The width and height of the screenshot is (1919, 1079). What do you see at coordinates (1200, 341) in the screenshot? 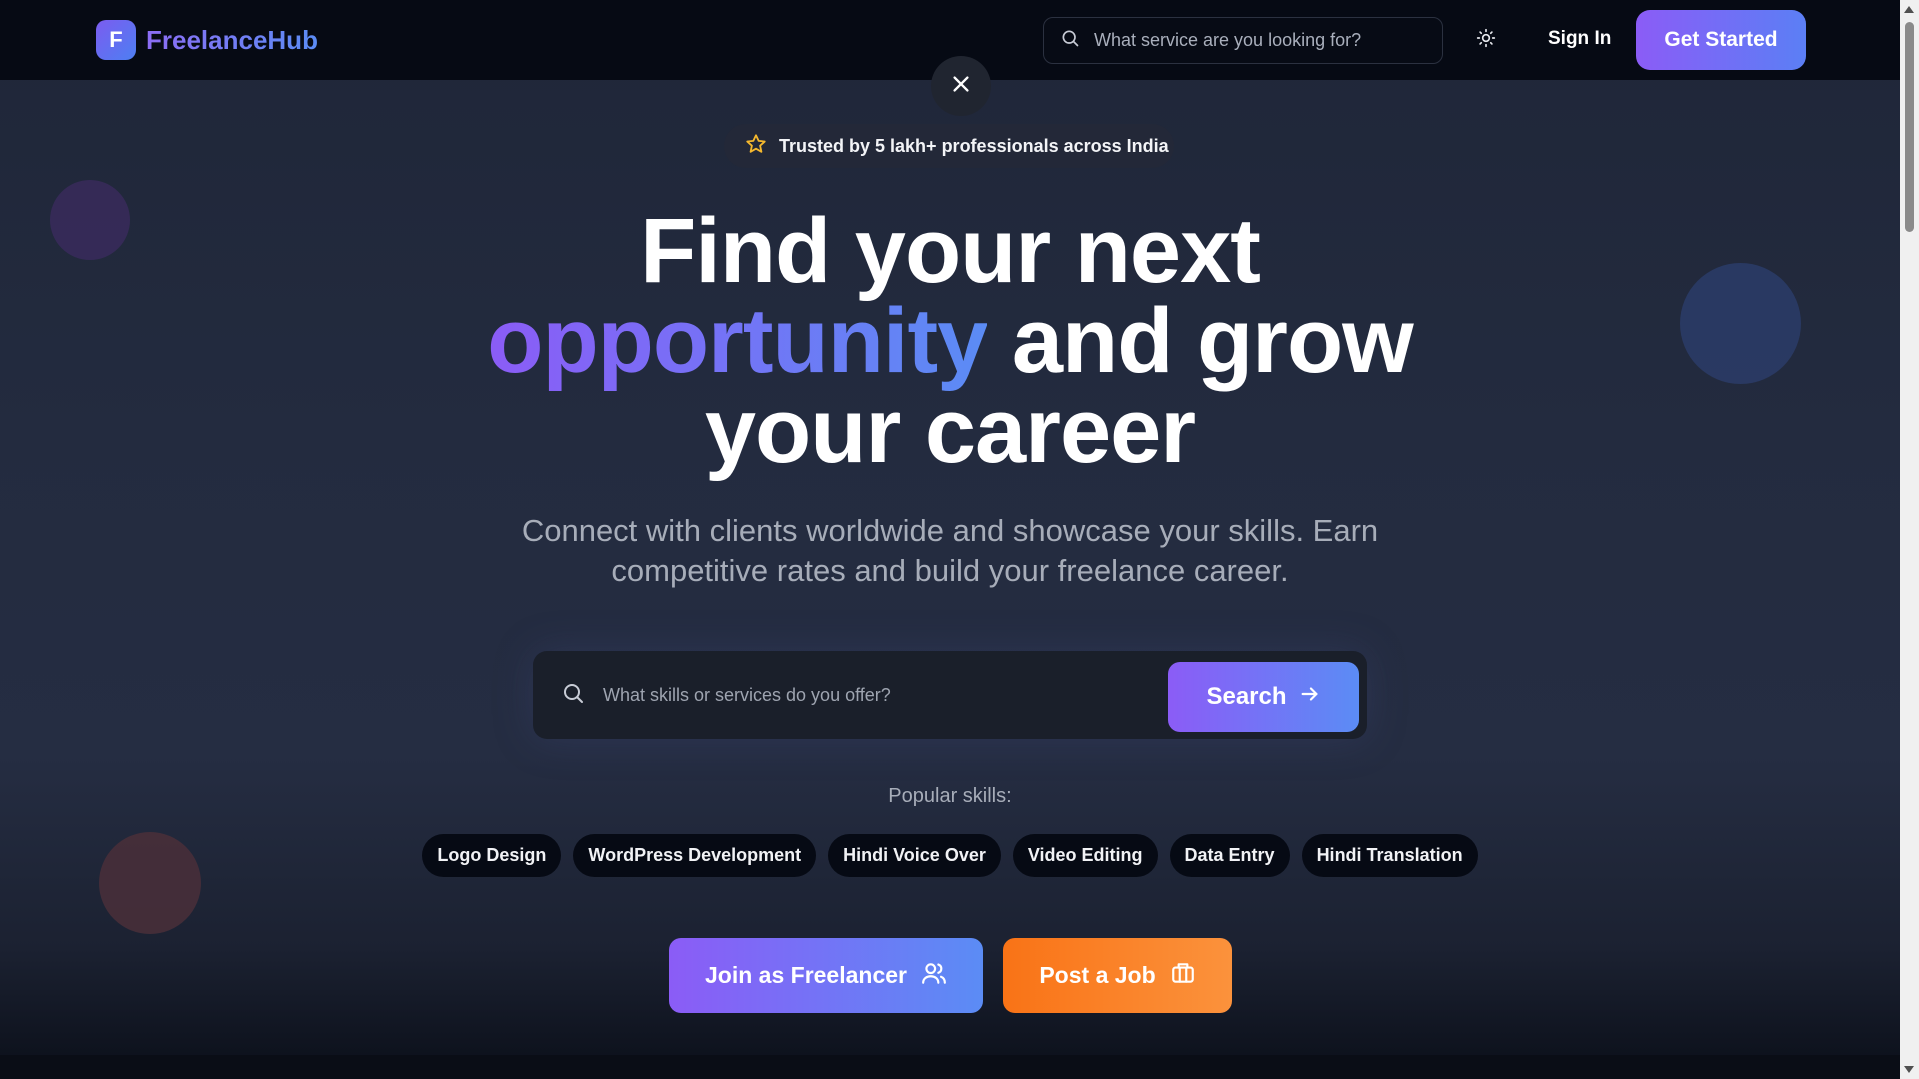
I see `headline-line-2: and grow` at bounding box center [1200, 341].